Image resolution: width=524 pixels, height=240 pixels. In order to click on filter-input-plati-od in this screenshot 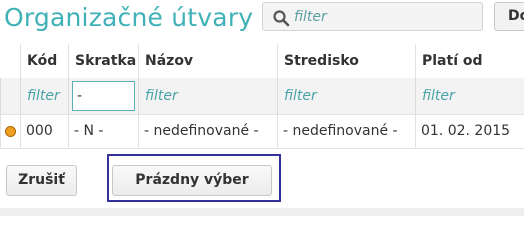, I will do `click(470, 95)`.